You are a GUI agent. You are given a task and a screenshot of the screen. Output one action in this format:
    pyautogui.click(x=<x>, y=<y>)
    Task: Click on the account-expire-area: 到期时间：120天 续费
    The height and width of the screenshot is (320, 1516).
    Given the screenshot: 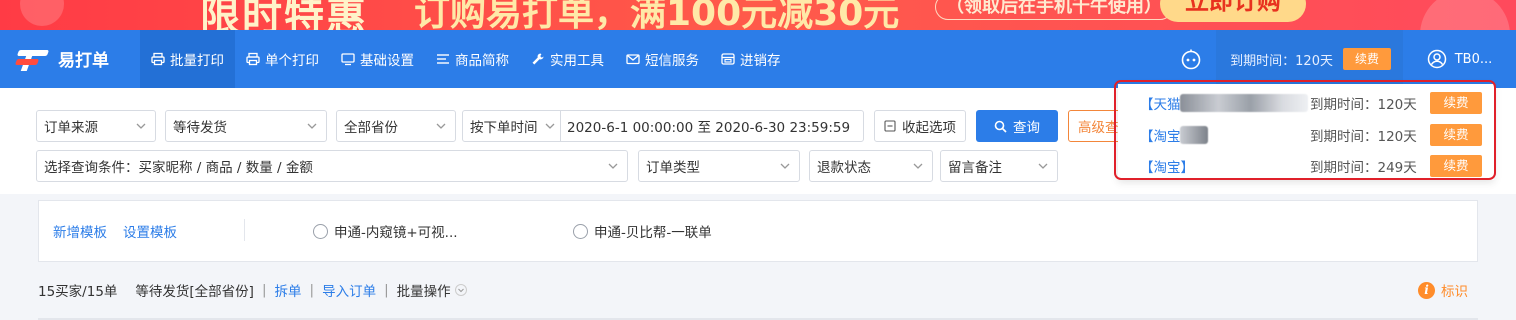 What is the action you would take?
    pyautogui.click(x=1309, y=59)
    